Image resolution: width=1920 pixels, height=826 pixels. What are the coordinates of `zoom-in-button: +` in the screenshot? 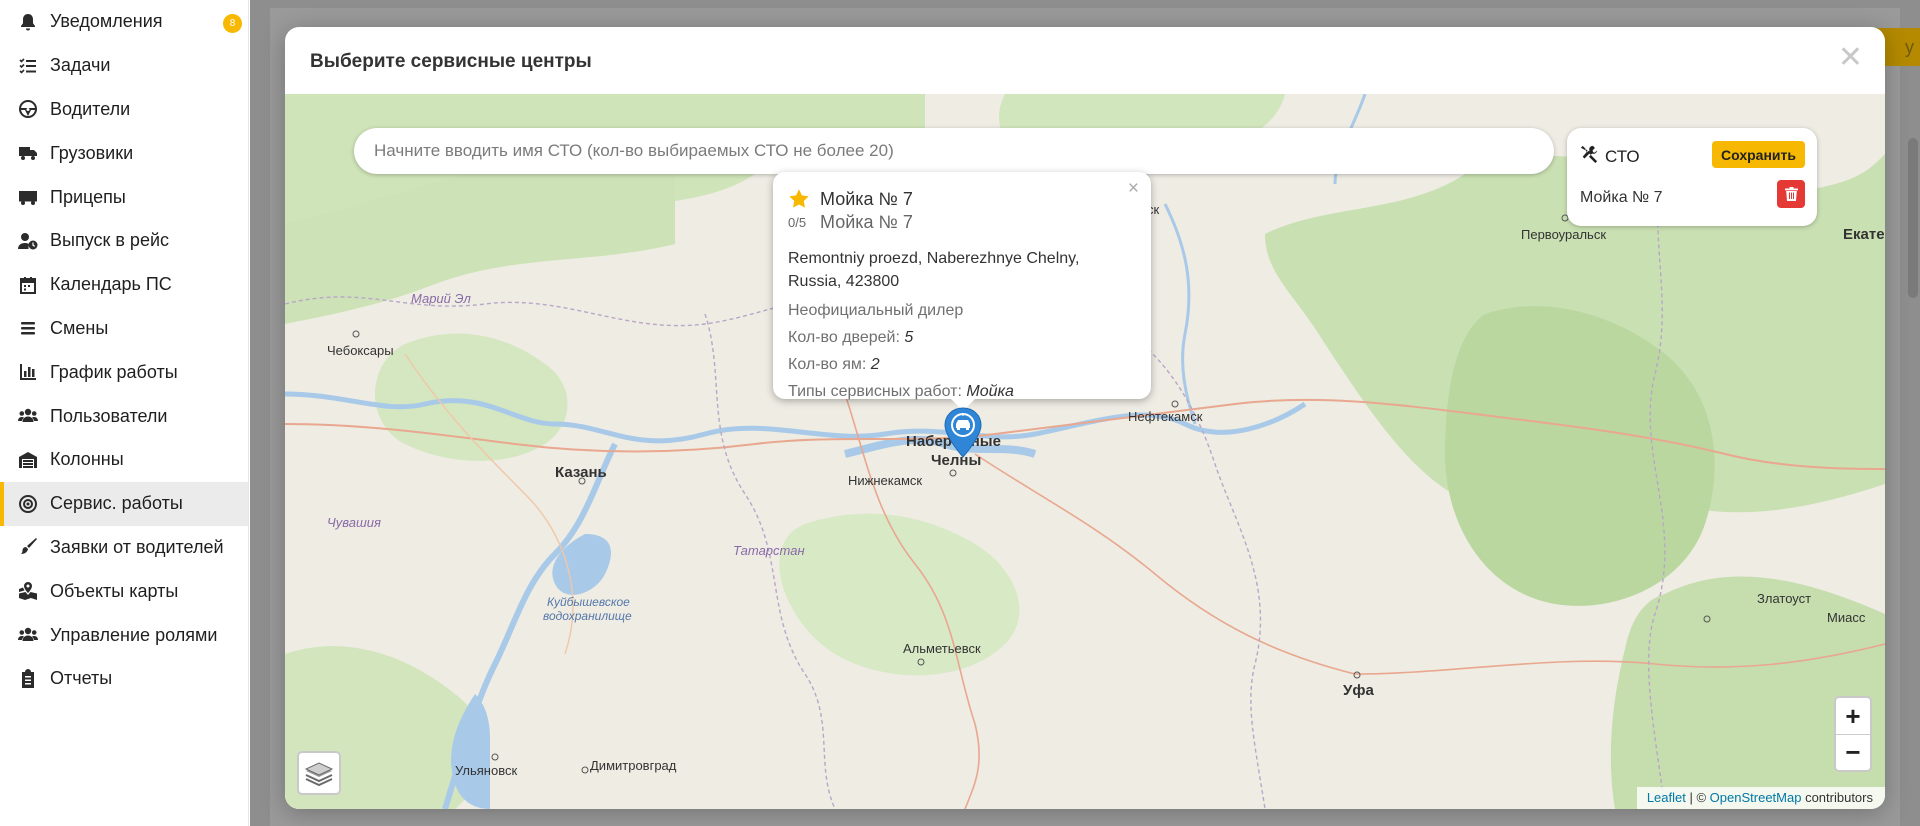 It's located at (1853, 716).